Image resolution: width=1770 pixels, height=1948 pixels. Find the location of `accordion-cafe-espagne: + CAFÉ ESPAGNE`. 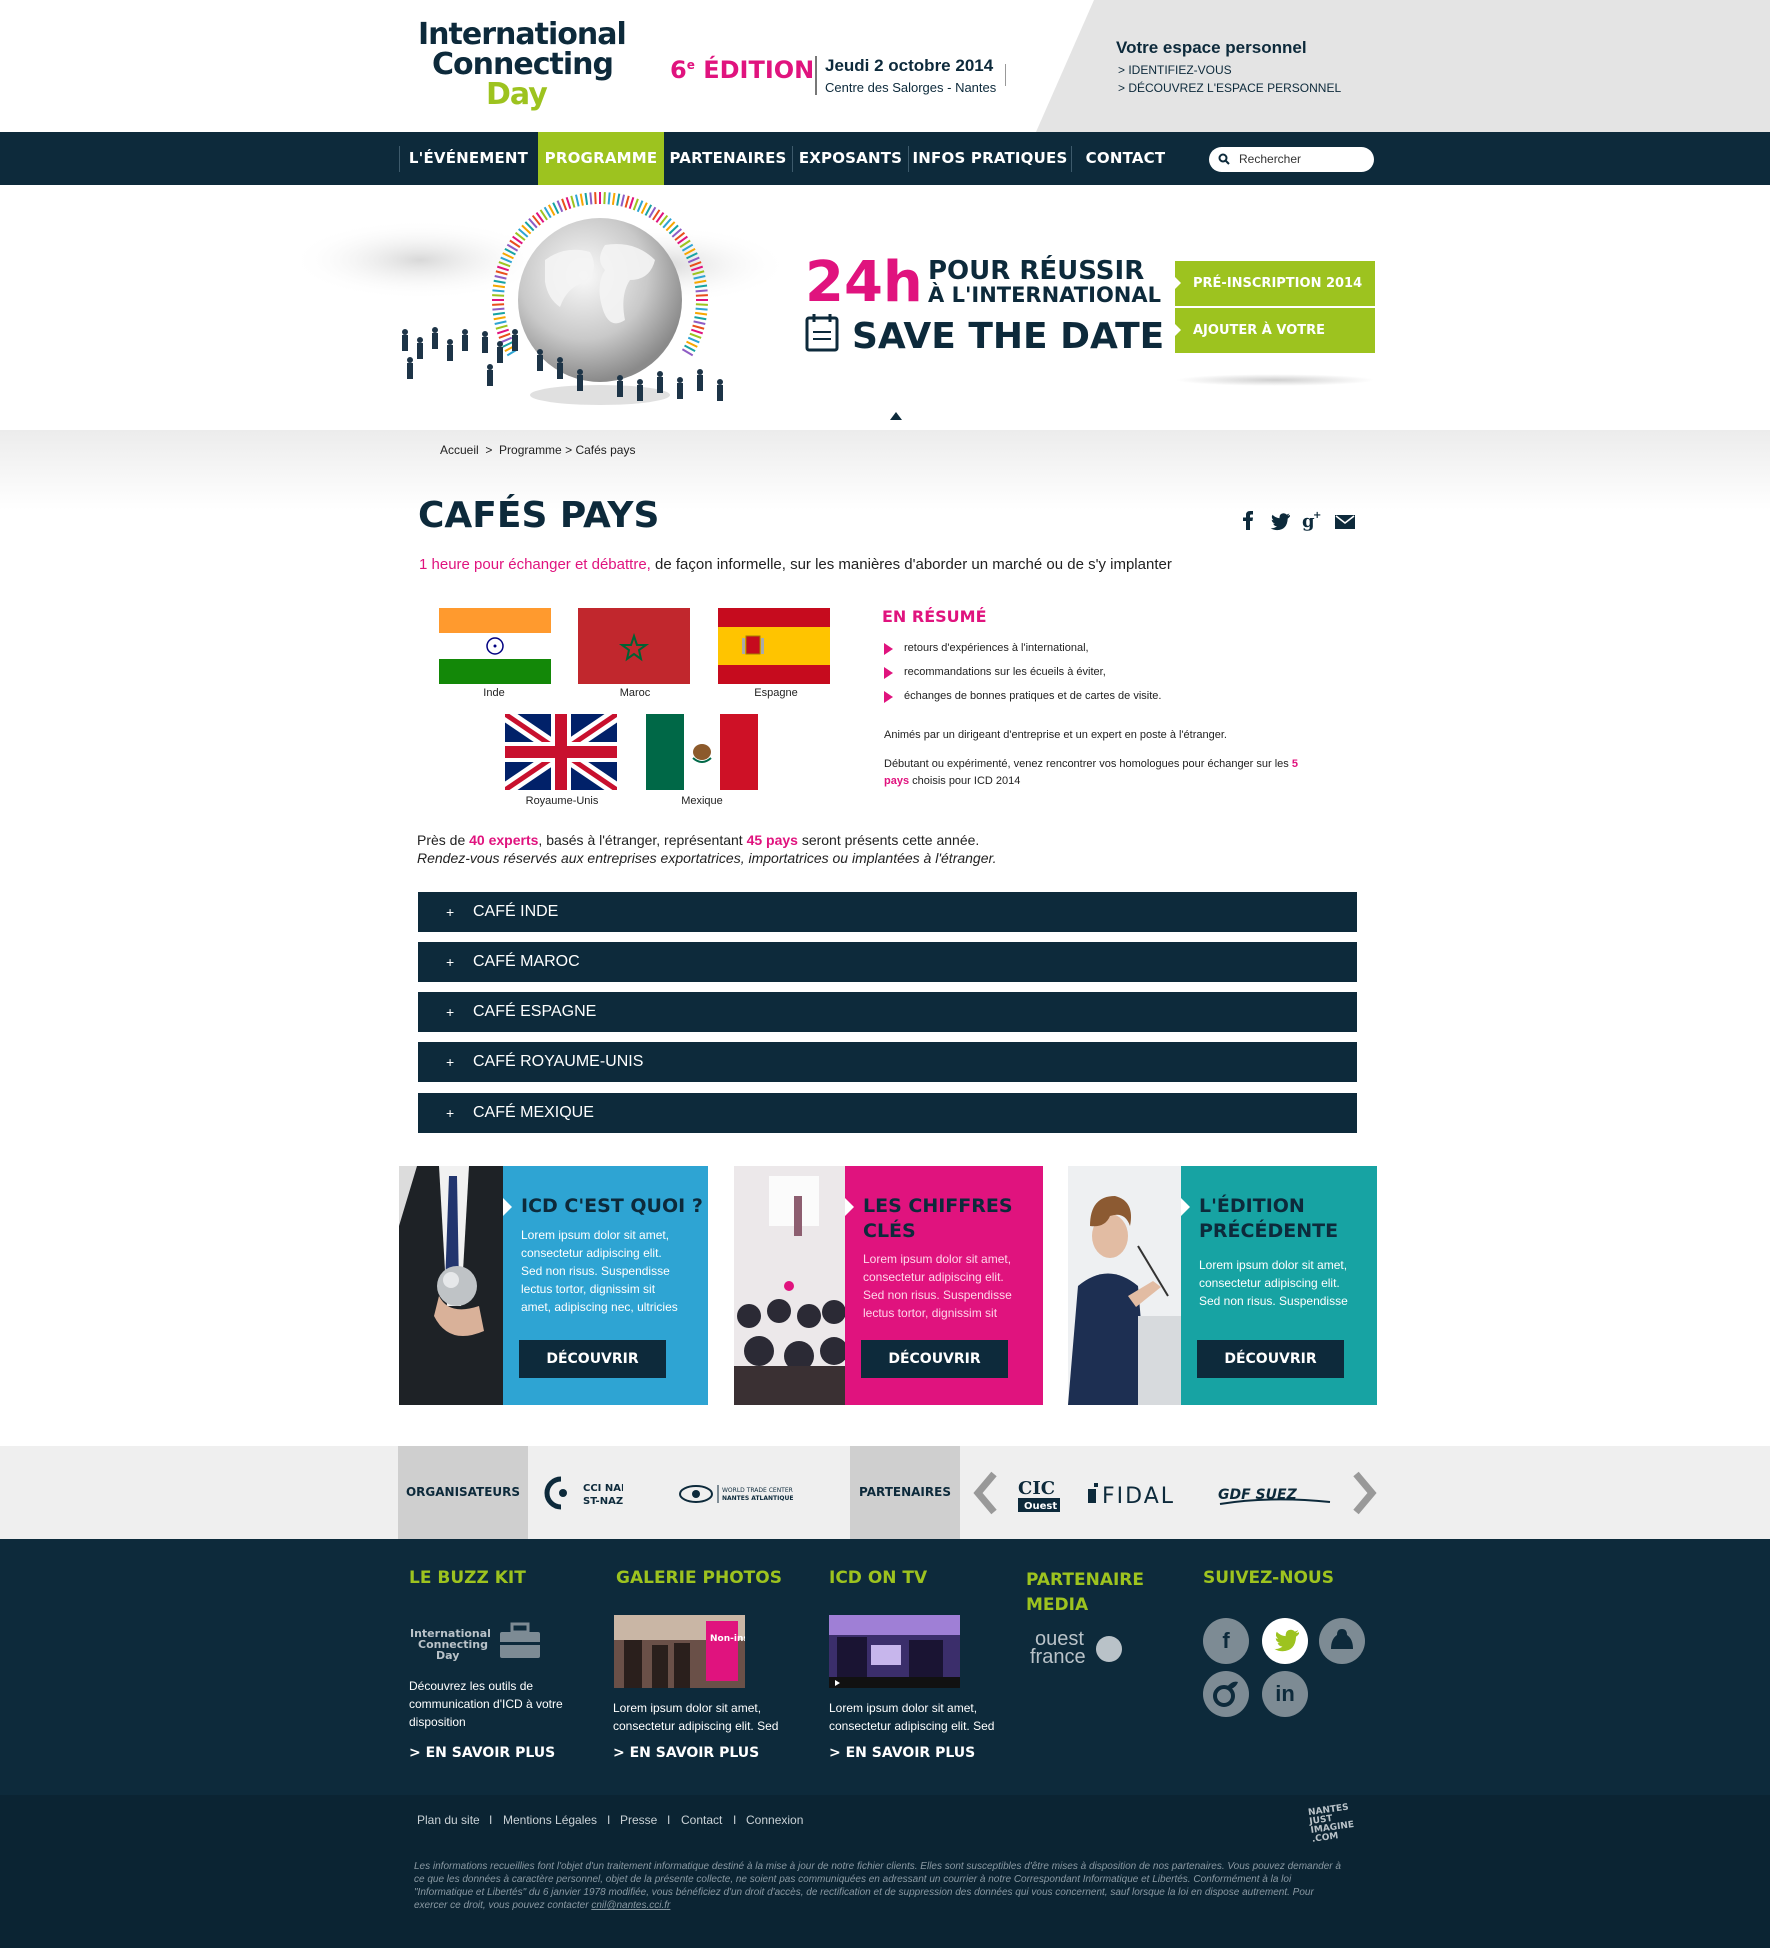

accordion-cafe-espagne: + CAFÉ ESPAGNE is located at coordinates (887, 1012).